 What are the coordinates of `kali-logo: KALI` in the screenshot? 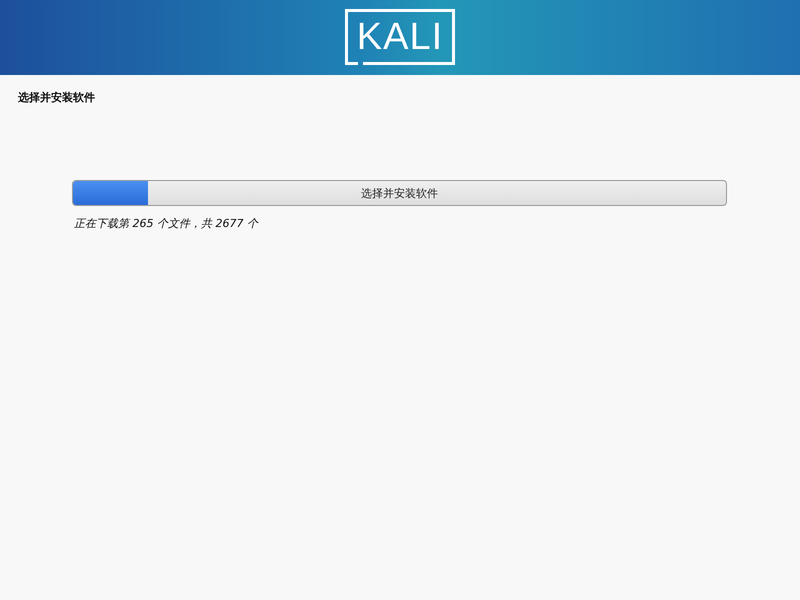 It's located at (400, 36).